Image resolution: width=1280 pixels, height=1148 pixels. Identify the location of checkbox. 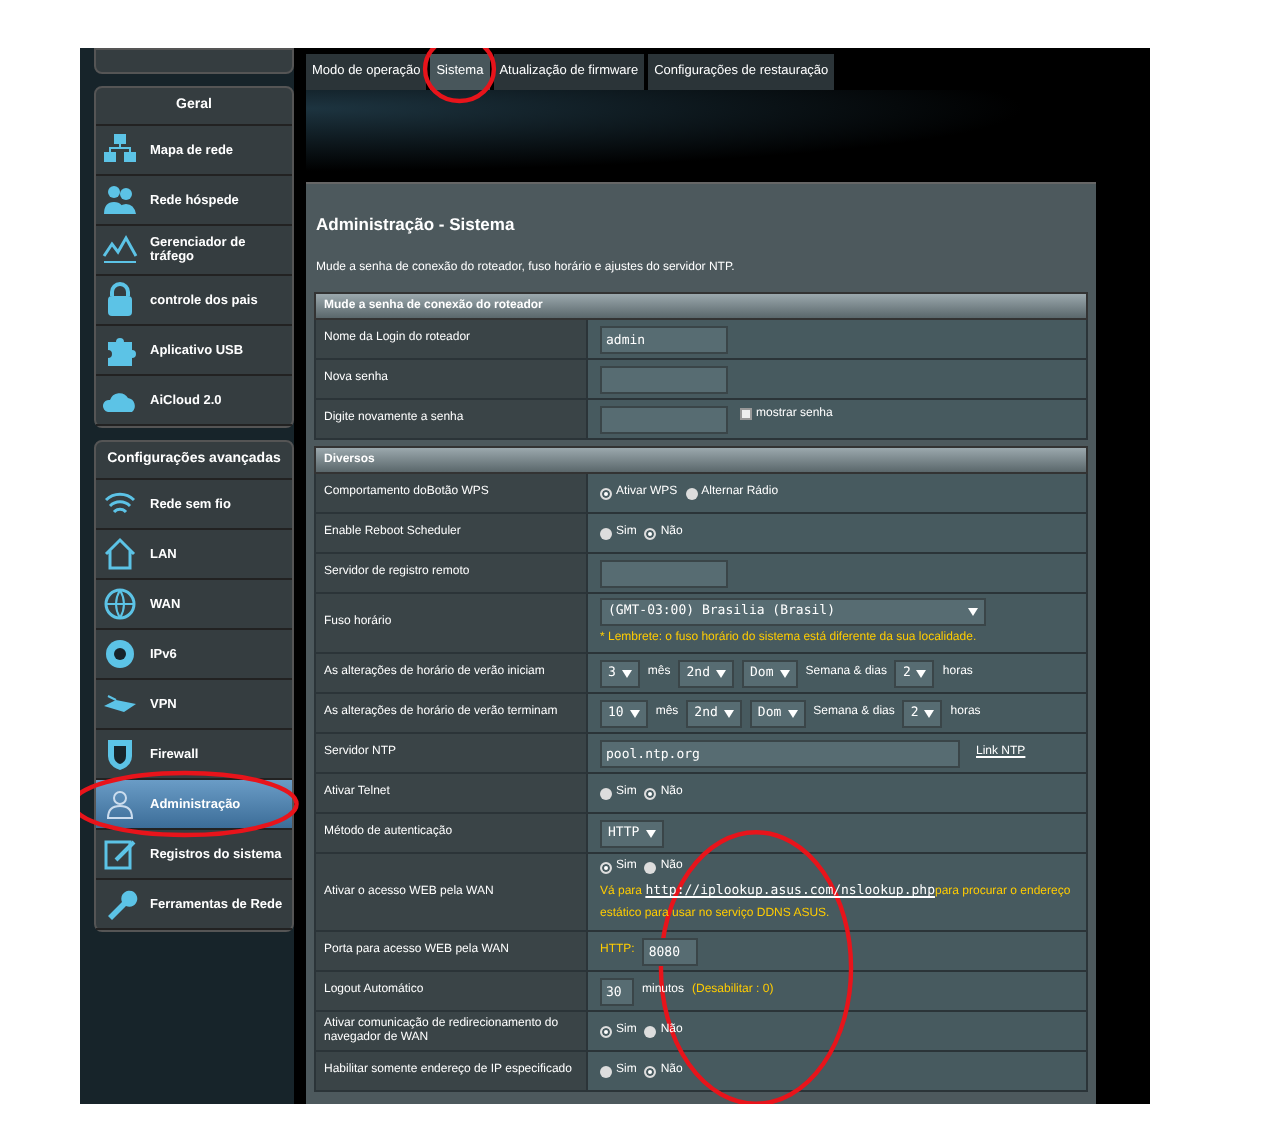
(746, 414).